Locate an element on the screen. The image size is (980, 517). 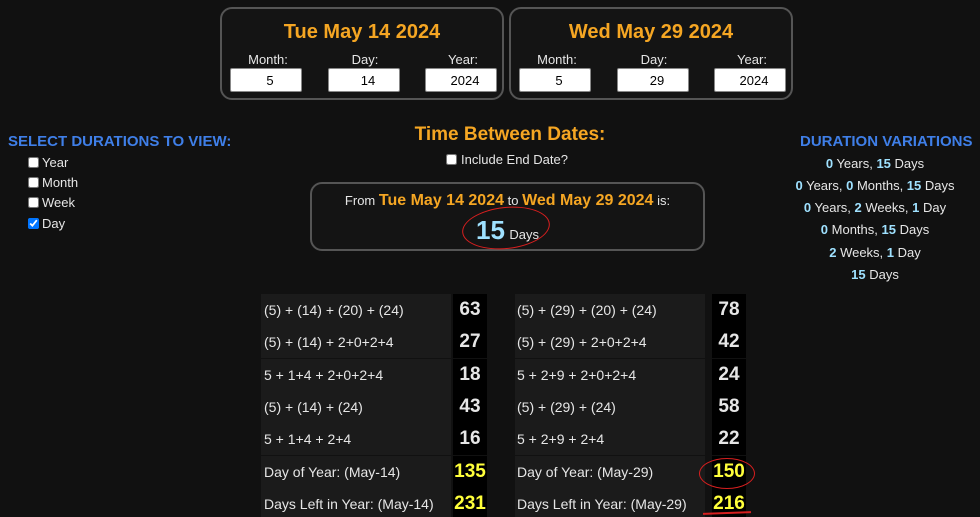
end-formula-value: 58 is located at coordinates (729, 406).